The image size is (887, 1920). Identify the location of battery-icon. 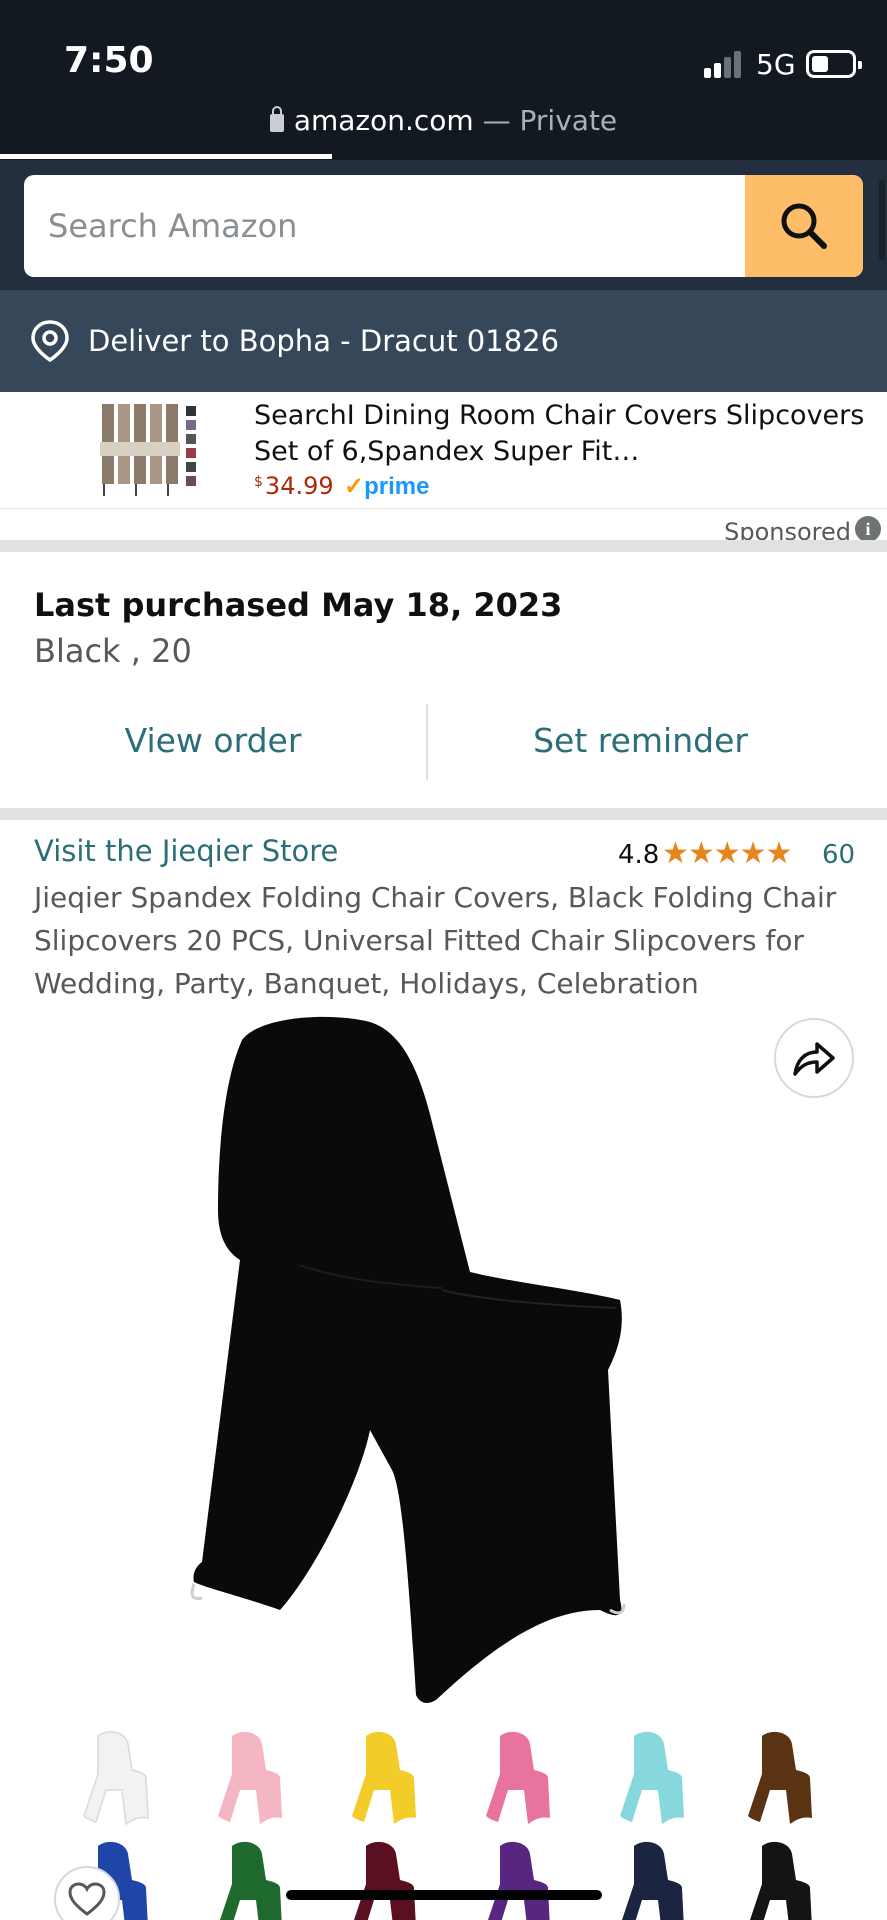
(834, 64).